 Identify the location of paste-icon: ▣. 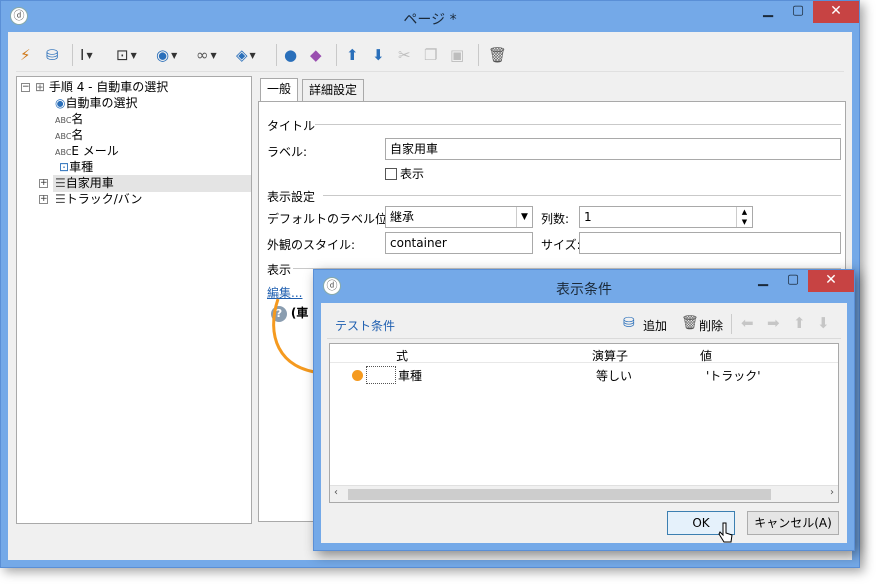
(457, 55).